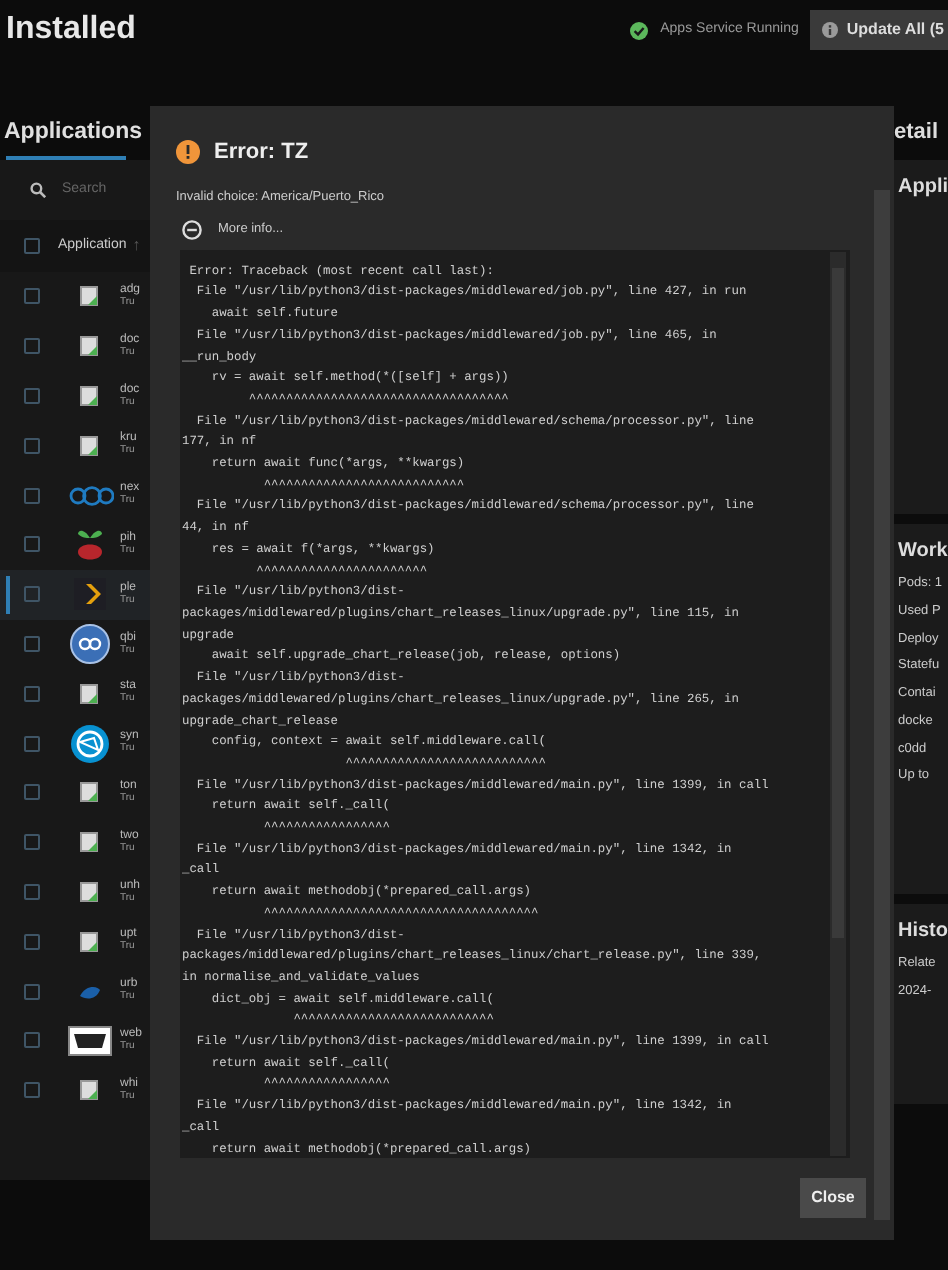 This screenshot has height=1270, width=948. Describe the element at coordinates (923, 188) in the screenshot. I see `card-title: Appli` at that location.